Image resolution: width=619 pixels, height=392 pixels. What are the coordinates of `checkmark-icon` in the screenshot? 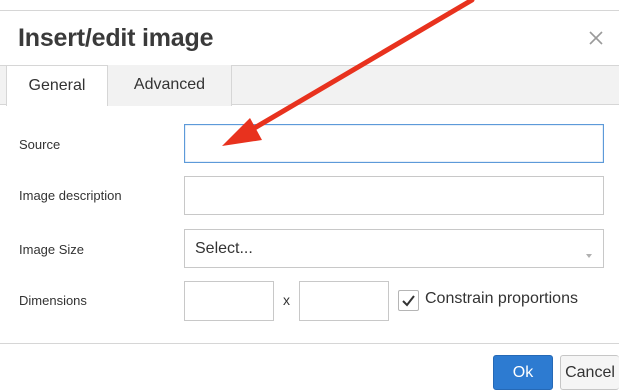 It's located at (408, 301).